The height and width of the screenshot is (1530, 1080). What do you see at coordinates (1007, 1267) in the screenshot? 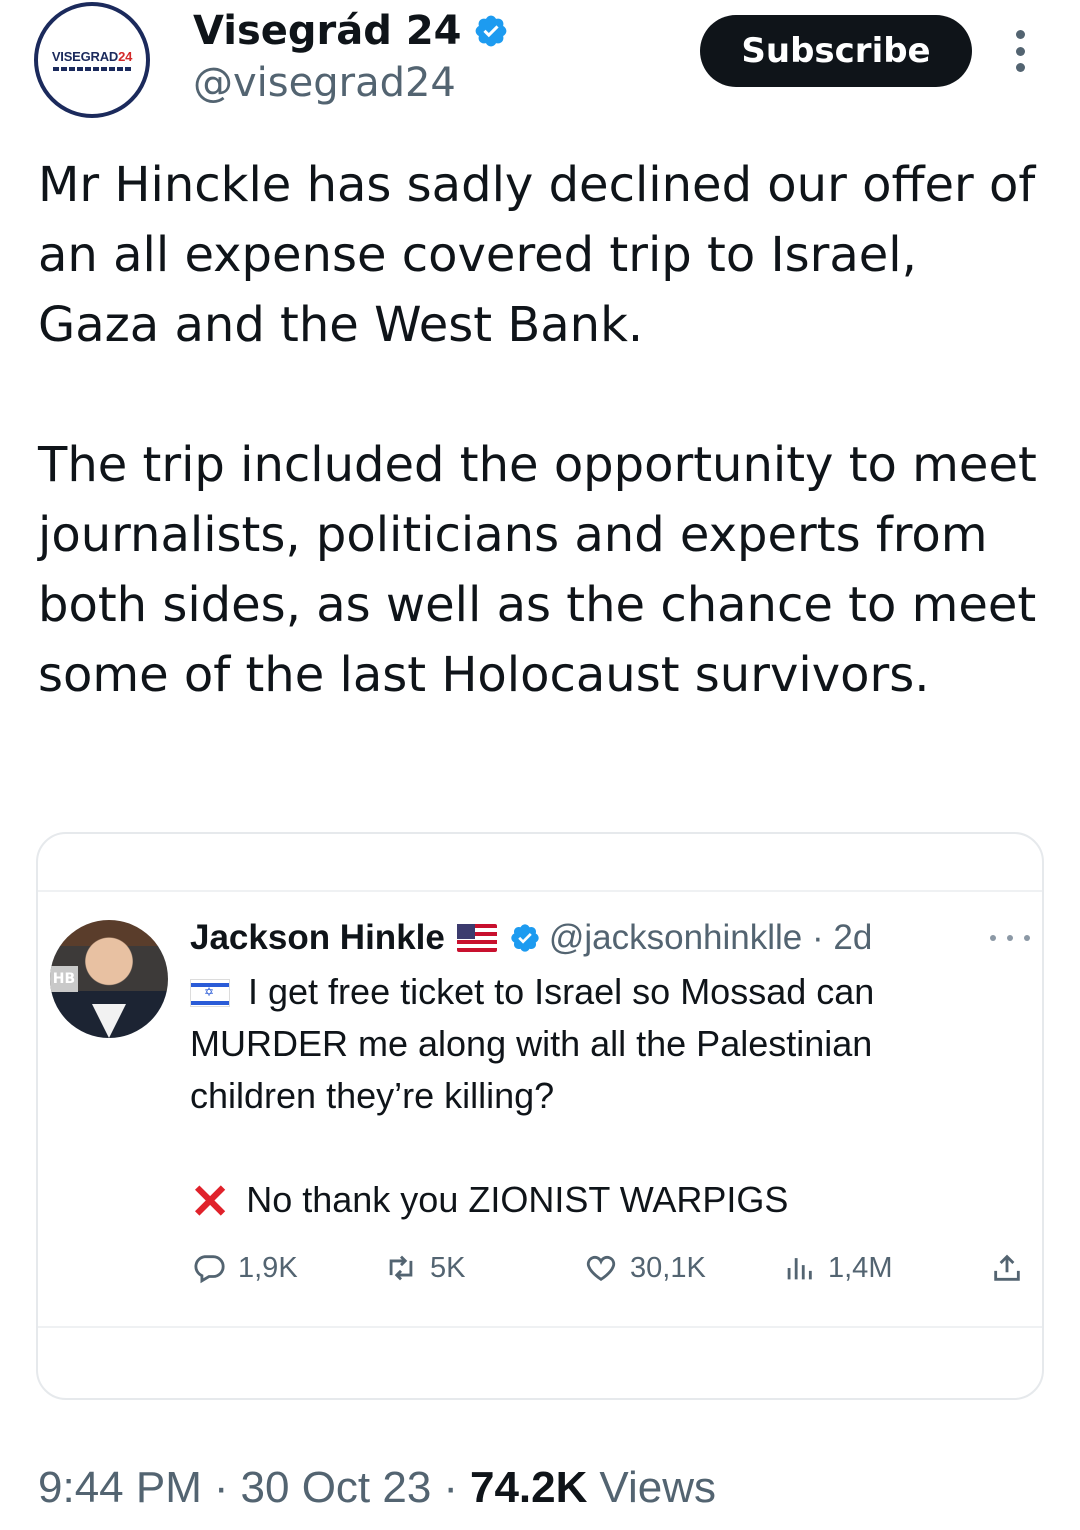
I see `share-icon` at bounding box center [1007, 1267].